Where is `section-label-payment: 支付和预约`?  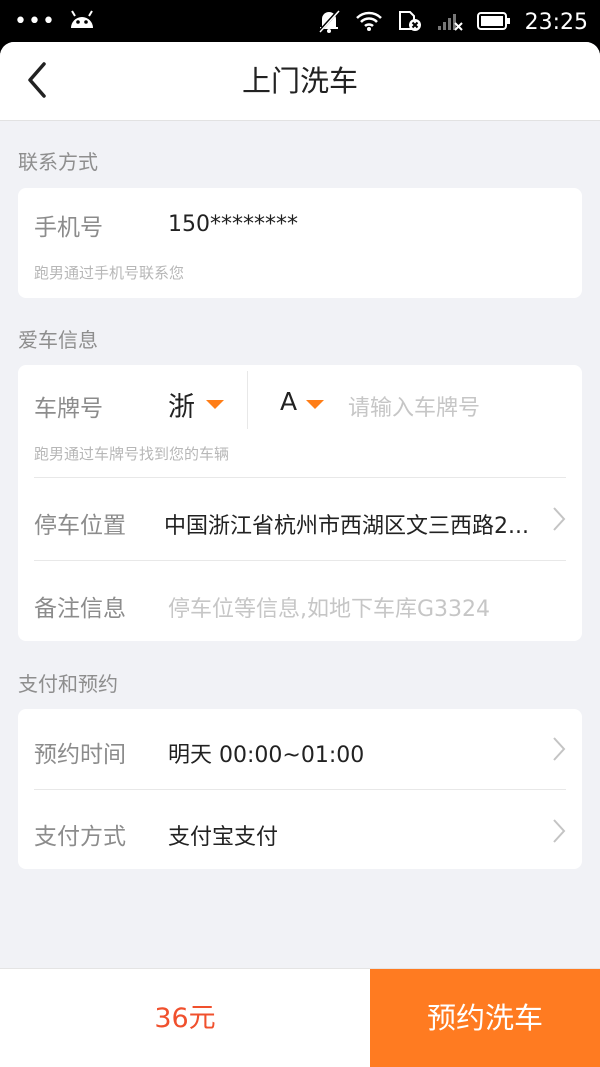 section-label-payment: 支付和预约 is located at coordinates (68, 684).